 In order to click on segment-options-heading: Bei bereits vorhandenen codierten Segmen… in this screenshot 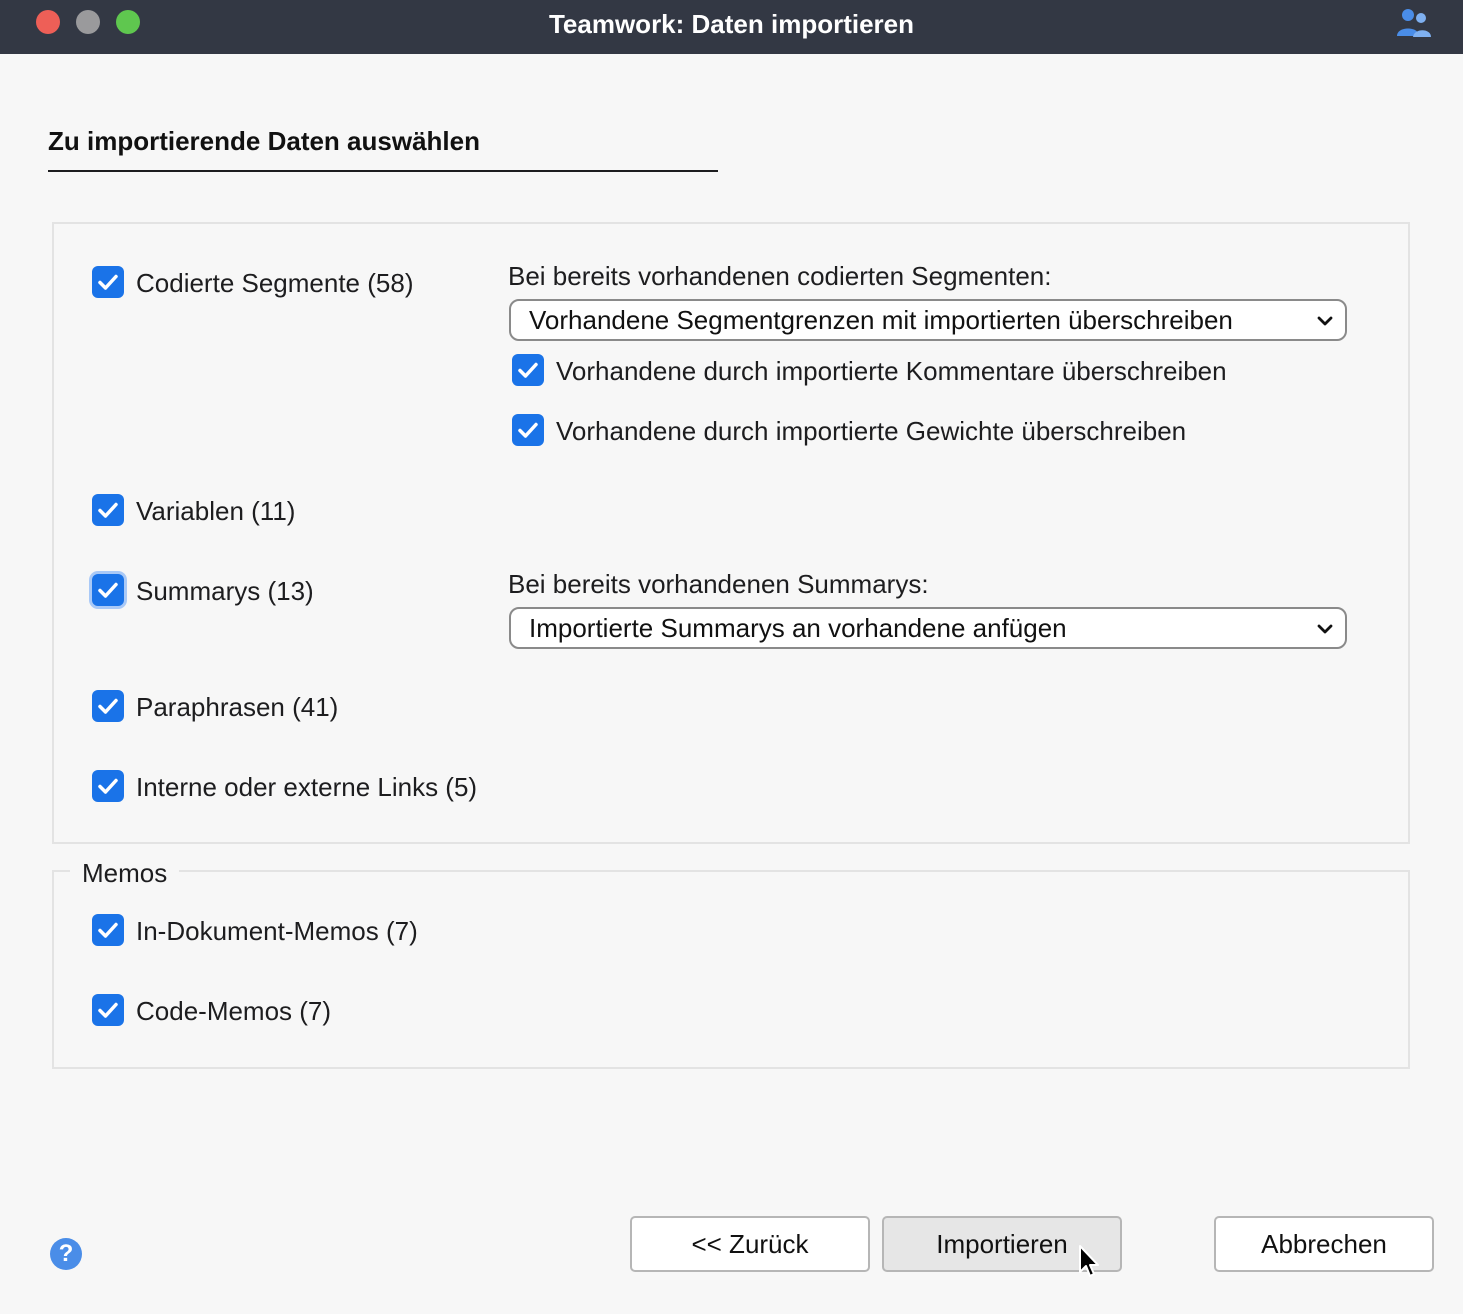, I will do `click(780, 276)`.